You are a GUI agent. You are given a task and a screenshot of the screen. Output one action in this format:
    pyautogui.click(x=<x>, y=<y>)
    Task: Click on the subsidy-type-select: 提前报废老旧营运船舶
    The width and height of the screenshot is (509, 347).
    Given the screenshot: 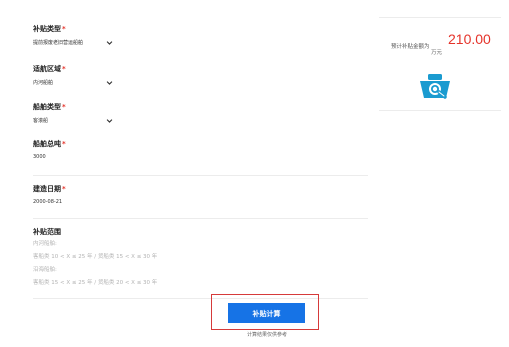 What is the action you would take?
    pyautogui.click(x=73, y=43)
    